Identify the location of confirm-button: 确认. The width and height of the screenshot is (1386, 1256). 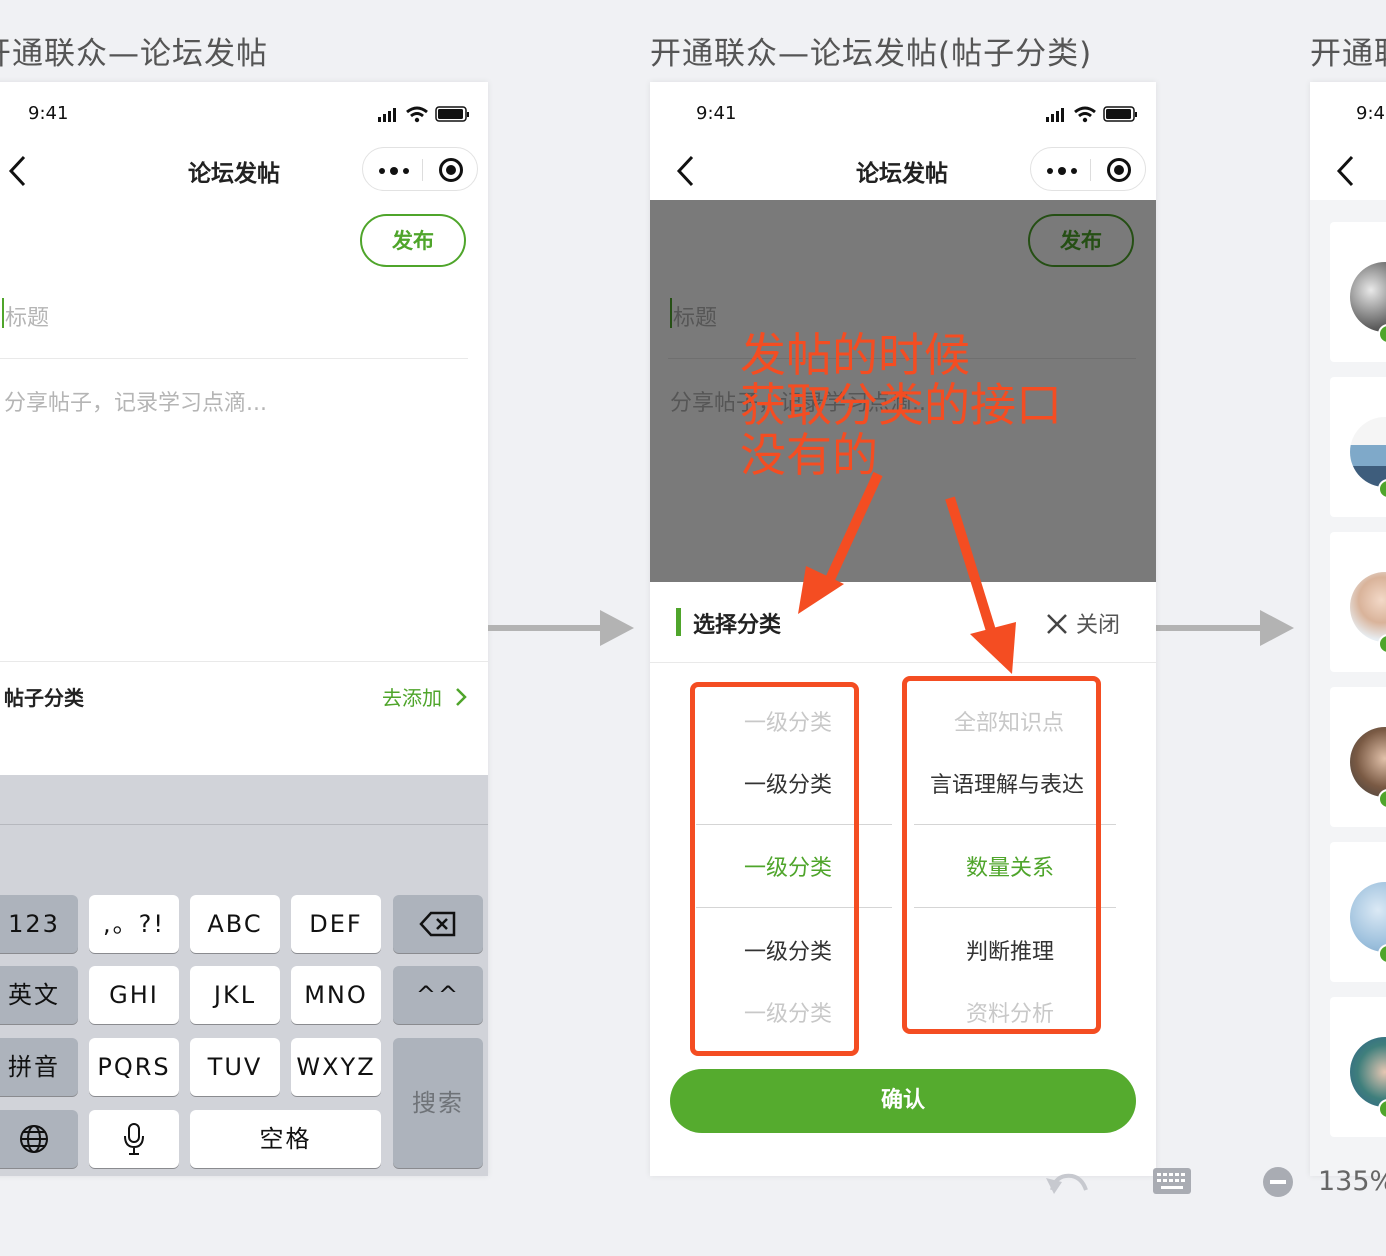
(903, 1101).